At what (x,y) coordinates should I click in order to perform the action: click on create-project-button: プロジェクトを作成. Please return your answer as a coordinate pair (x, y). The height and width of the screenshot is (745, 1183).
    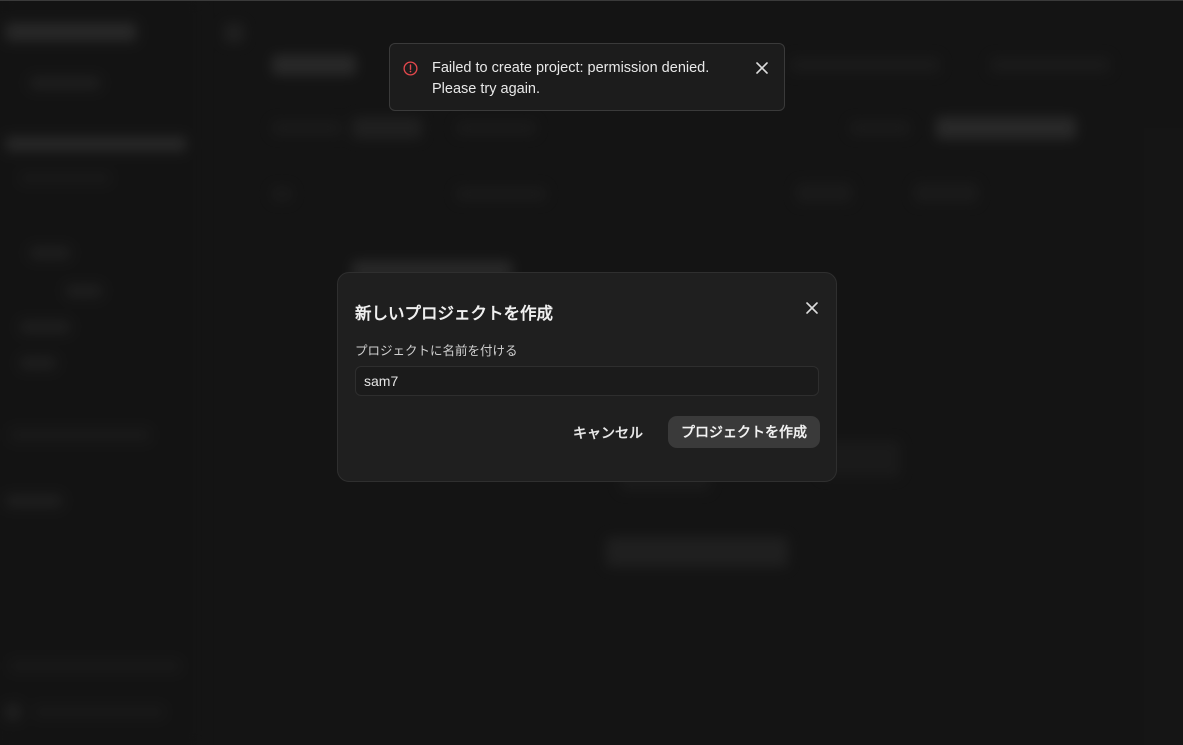
    Looking at the image, I should click on (744, 432).